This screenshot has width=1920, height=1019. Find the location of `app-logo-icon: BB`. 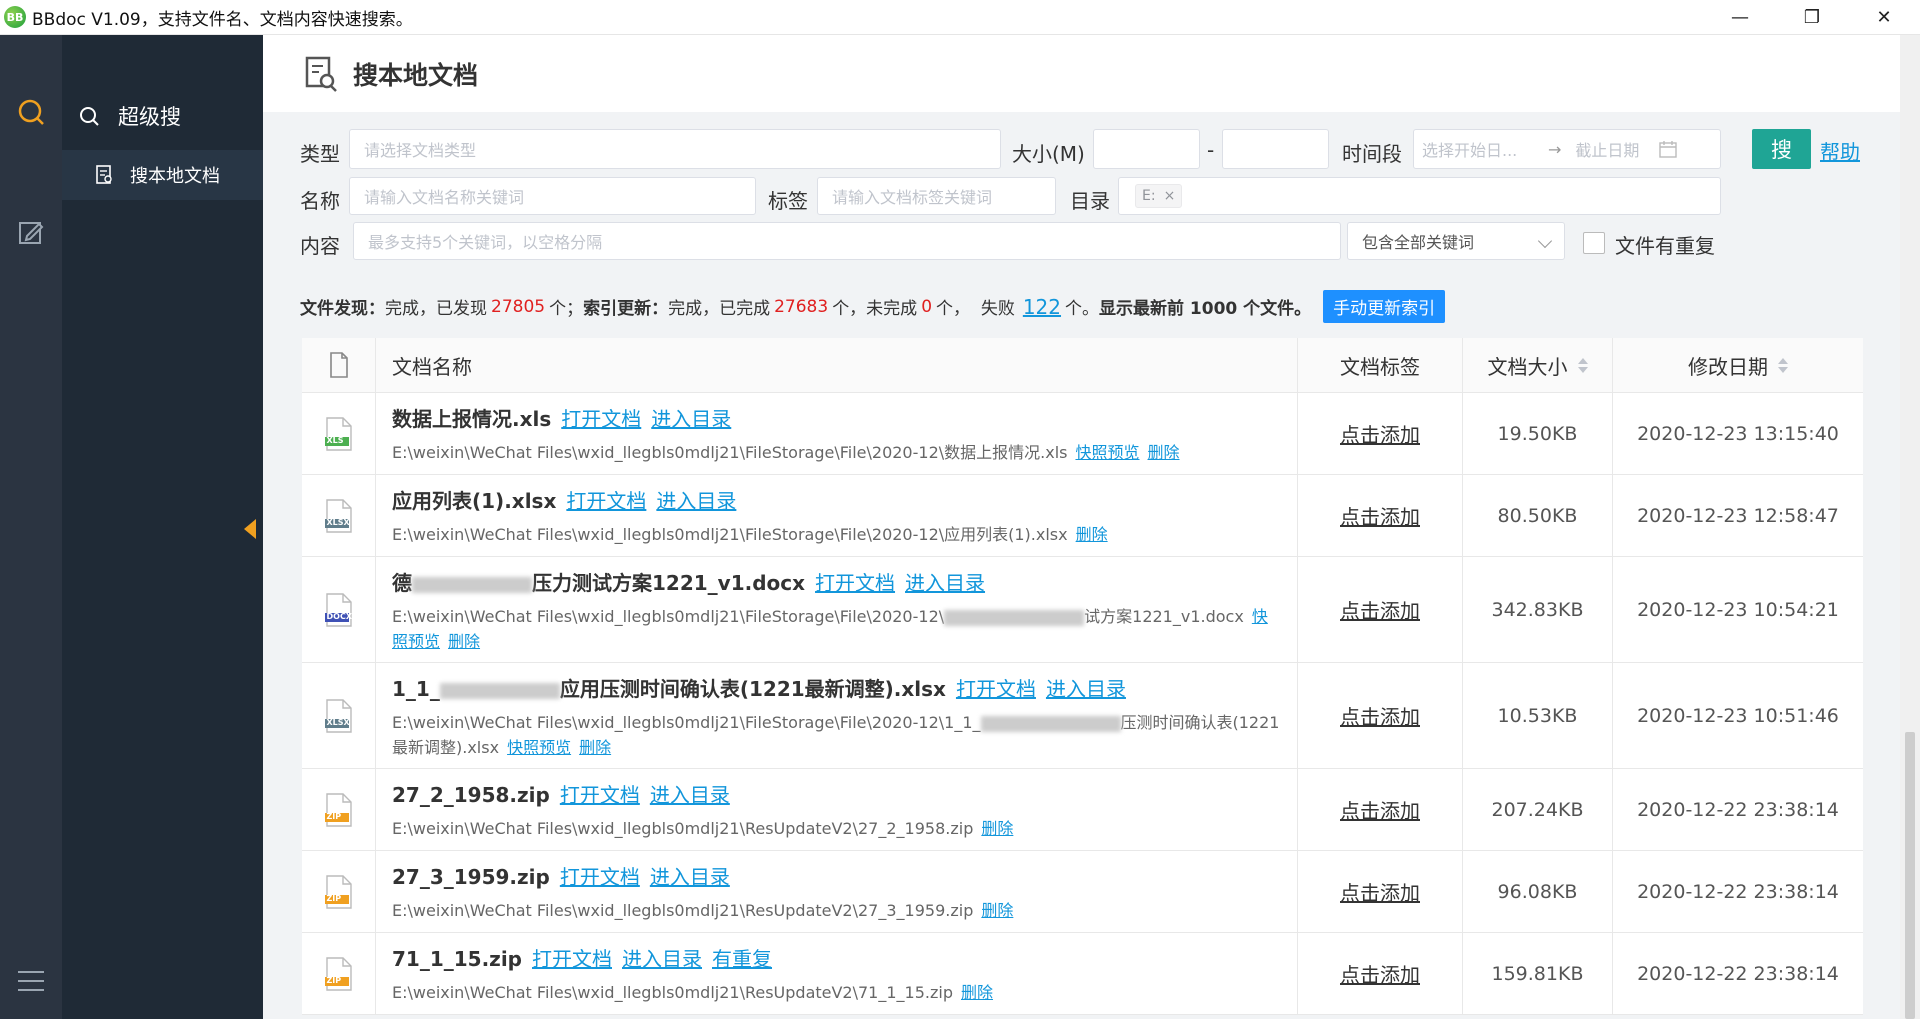

app-logo-icon: BB is located at coordinates (15, 17).